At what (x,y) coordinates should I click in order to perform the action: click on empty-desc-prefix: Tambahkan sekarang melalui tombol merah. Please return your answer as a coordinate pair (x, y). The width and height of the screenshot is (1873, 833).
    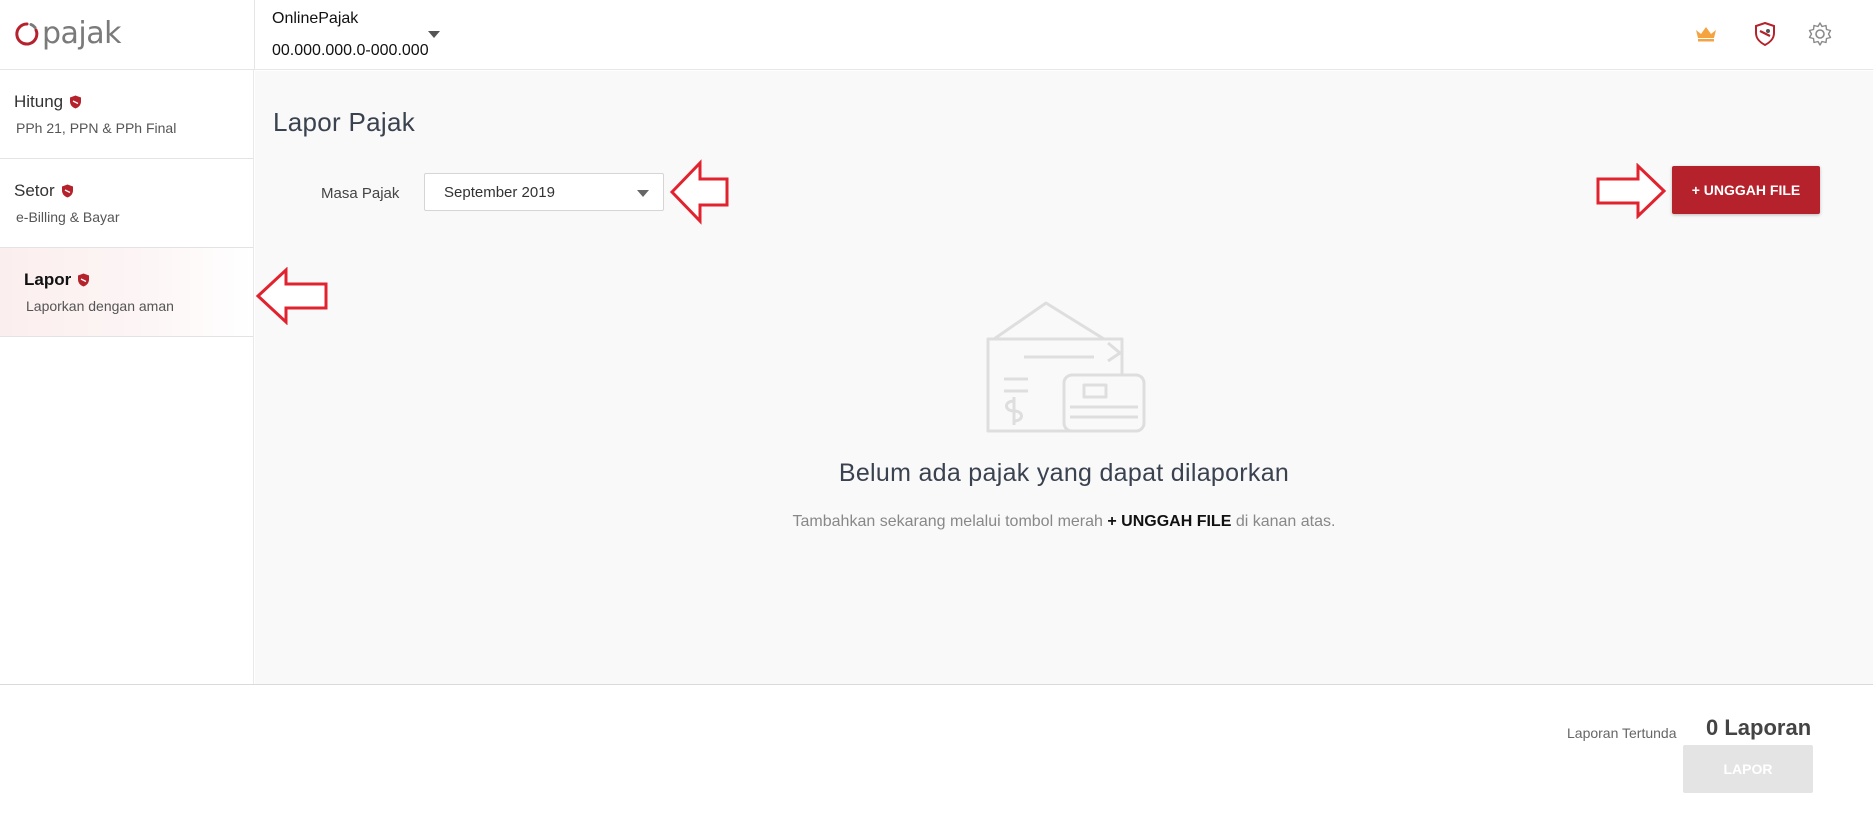
    Looking at the image, I should click on (950, 521).